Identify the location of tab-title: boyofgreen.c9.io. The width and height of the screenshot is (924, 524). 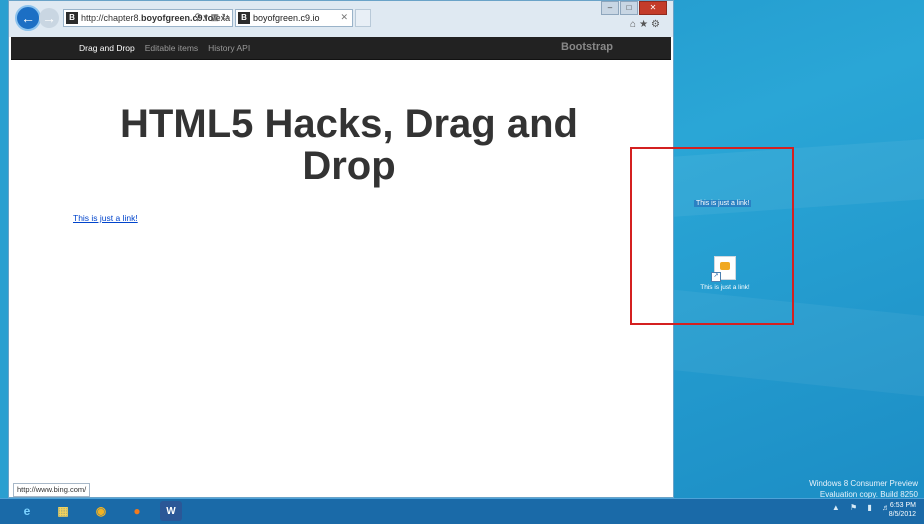
(286, 18).